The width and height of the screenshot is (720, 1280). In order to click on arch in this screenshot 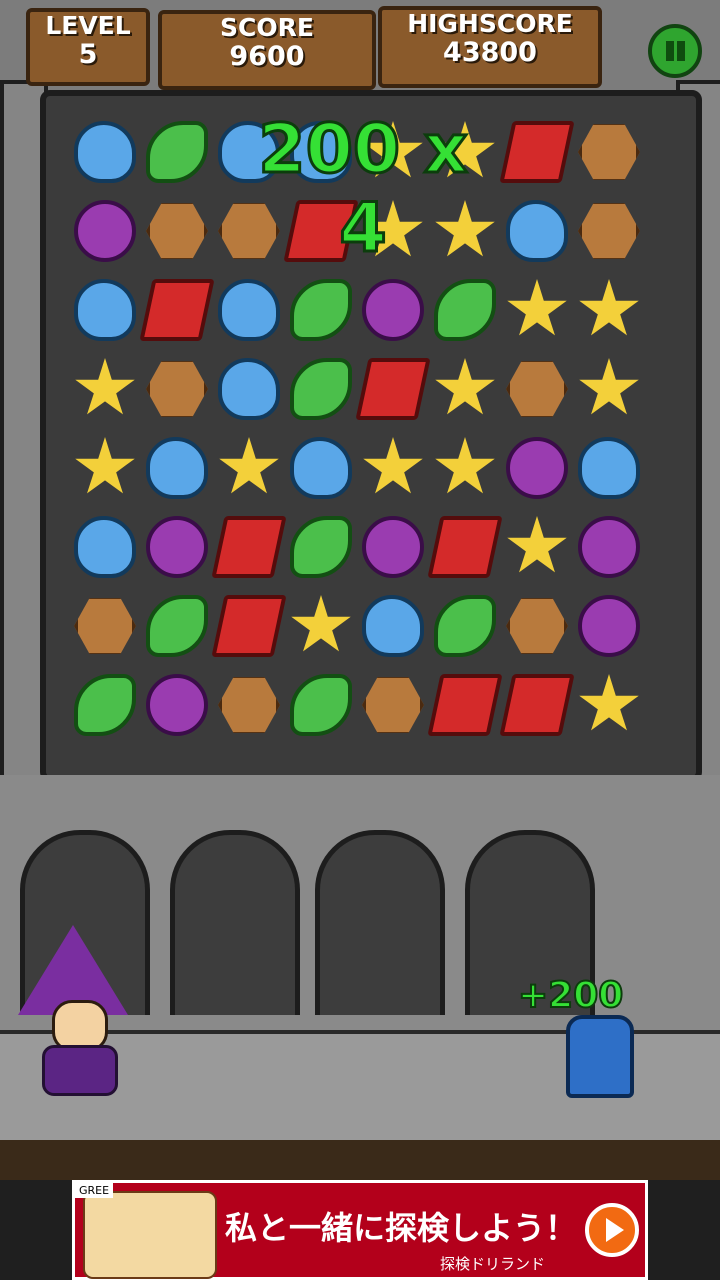, I will do `click(235, 922)`.